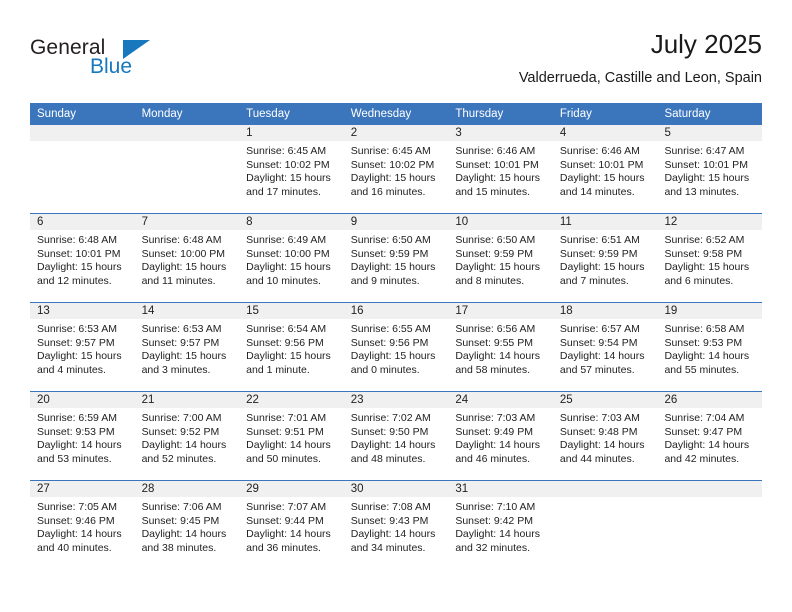 This screenshot has width=792, height=612. Describe the element at coordinates (76, 342) in the screenshot. I see `sunset-text: Sunset: 9:57 PM` at that location.